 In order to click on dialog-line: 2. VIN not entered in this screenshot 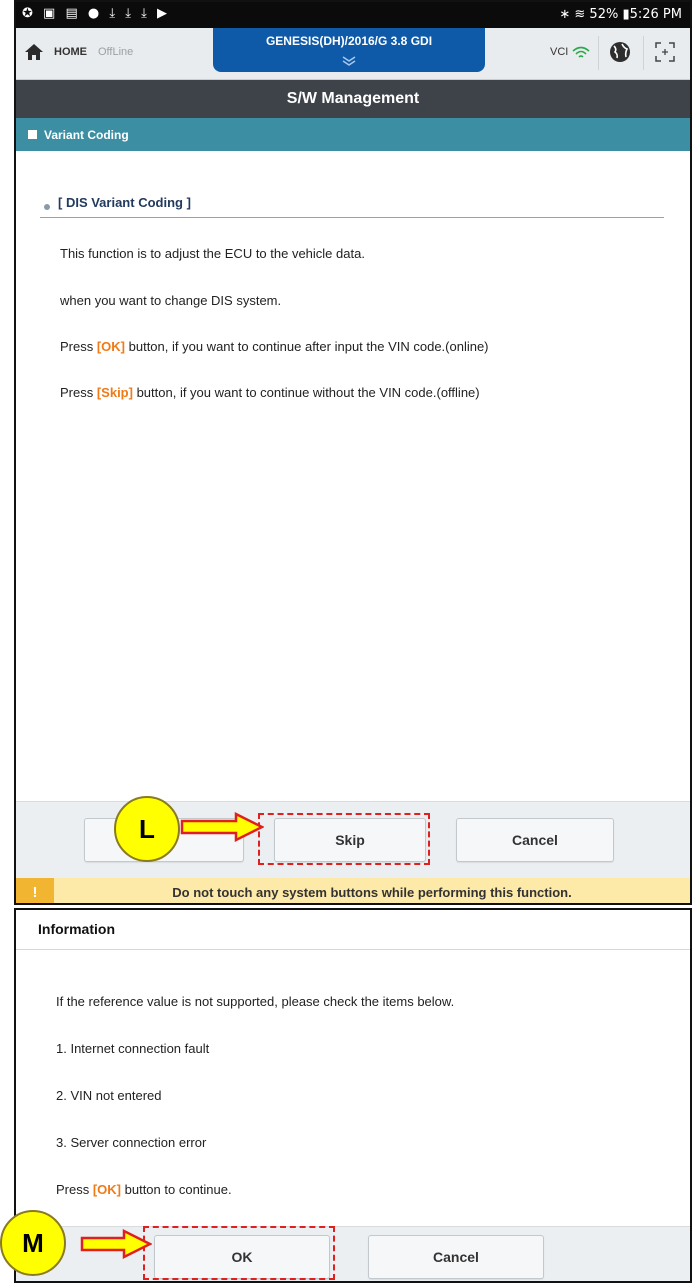, I will do `click(109, 1095)`.